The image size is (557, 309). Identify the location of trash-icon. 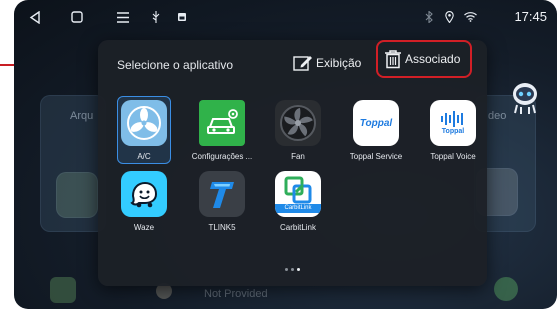
(393, 59).